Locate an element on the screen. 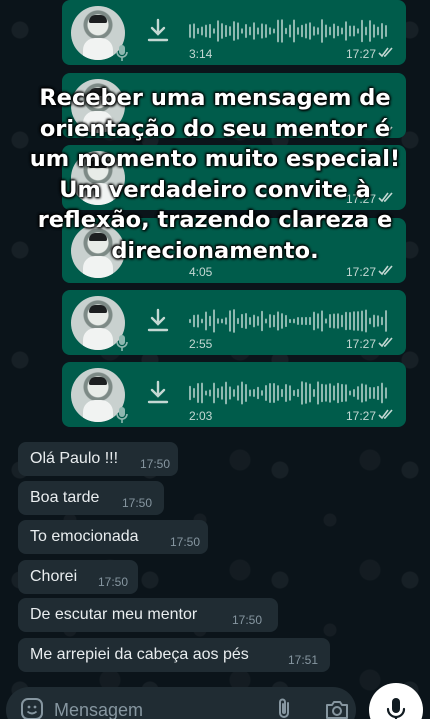 This screenshot has height=719, width=430. audio-message: 3:14 17:27 is located at coordinates (234, 32).